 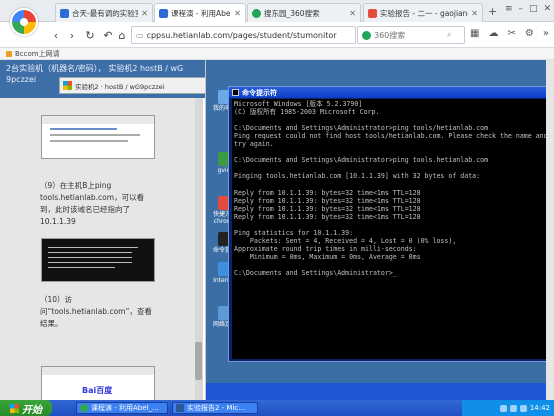 I want to click on tab-label: 课程演 - 利用Abel_CaixB, so click(x=201, y=13).